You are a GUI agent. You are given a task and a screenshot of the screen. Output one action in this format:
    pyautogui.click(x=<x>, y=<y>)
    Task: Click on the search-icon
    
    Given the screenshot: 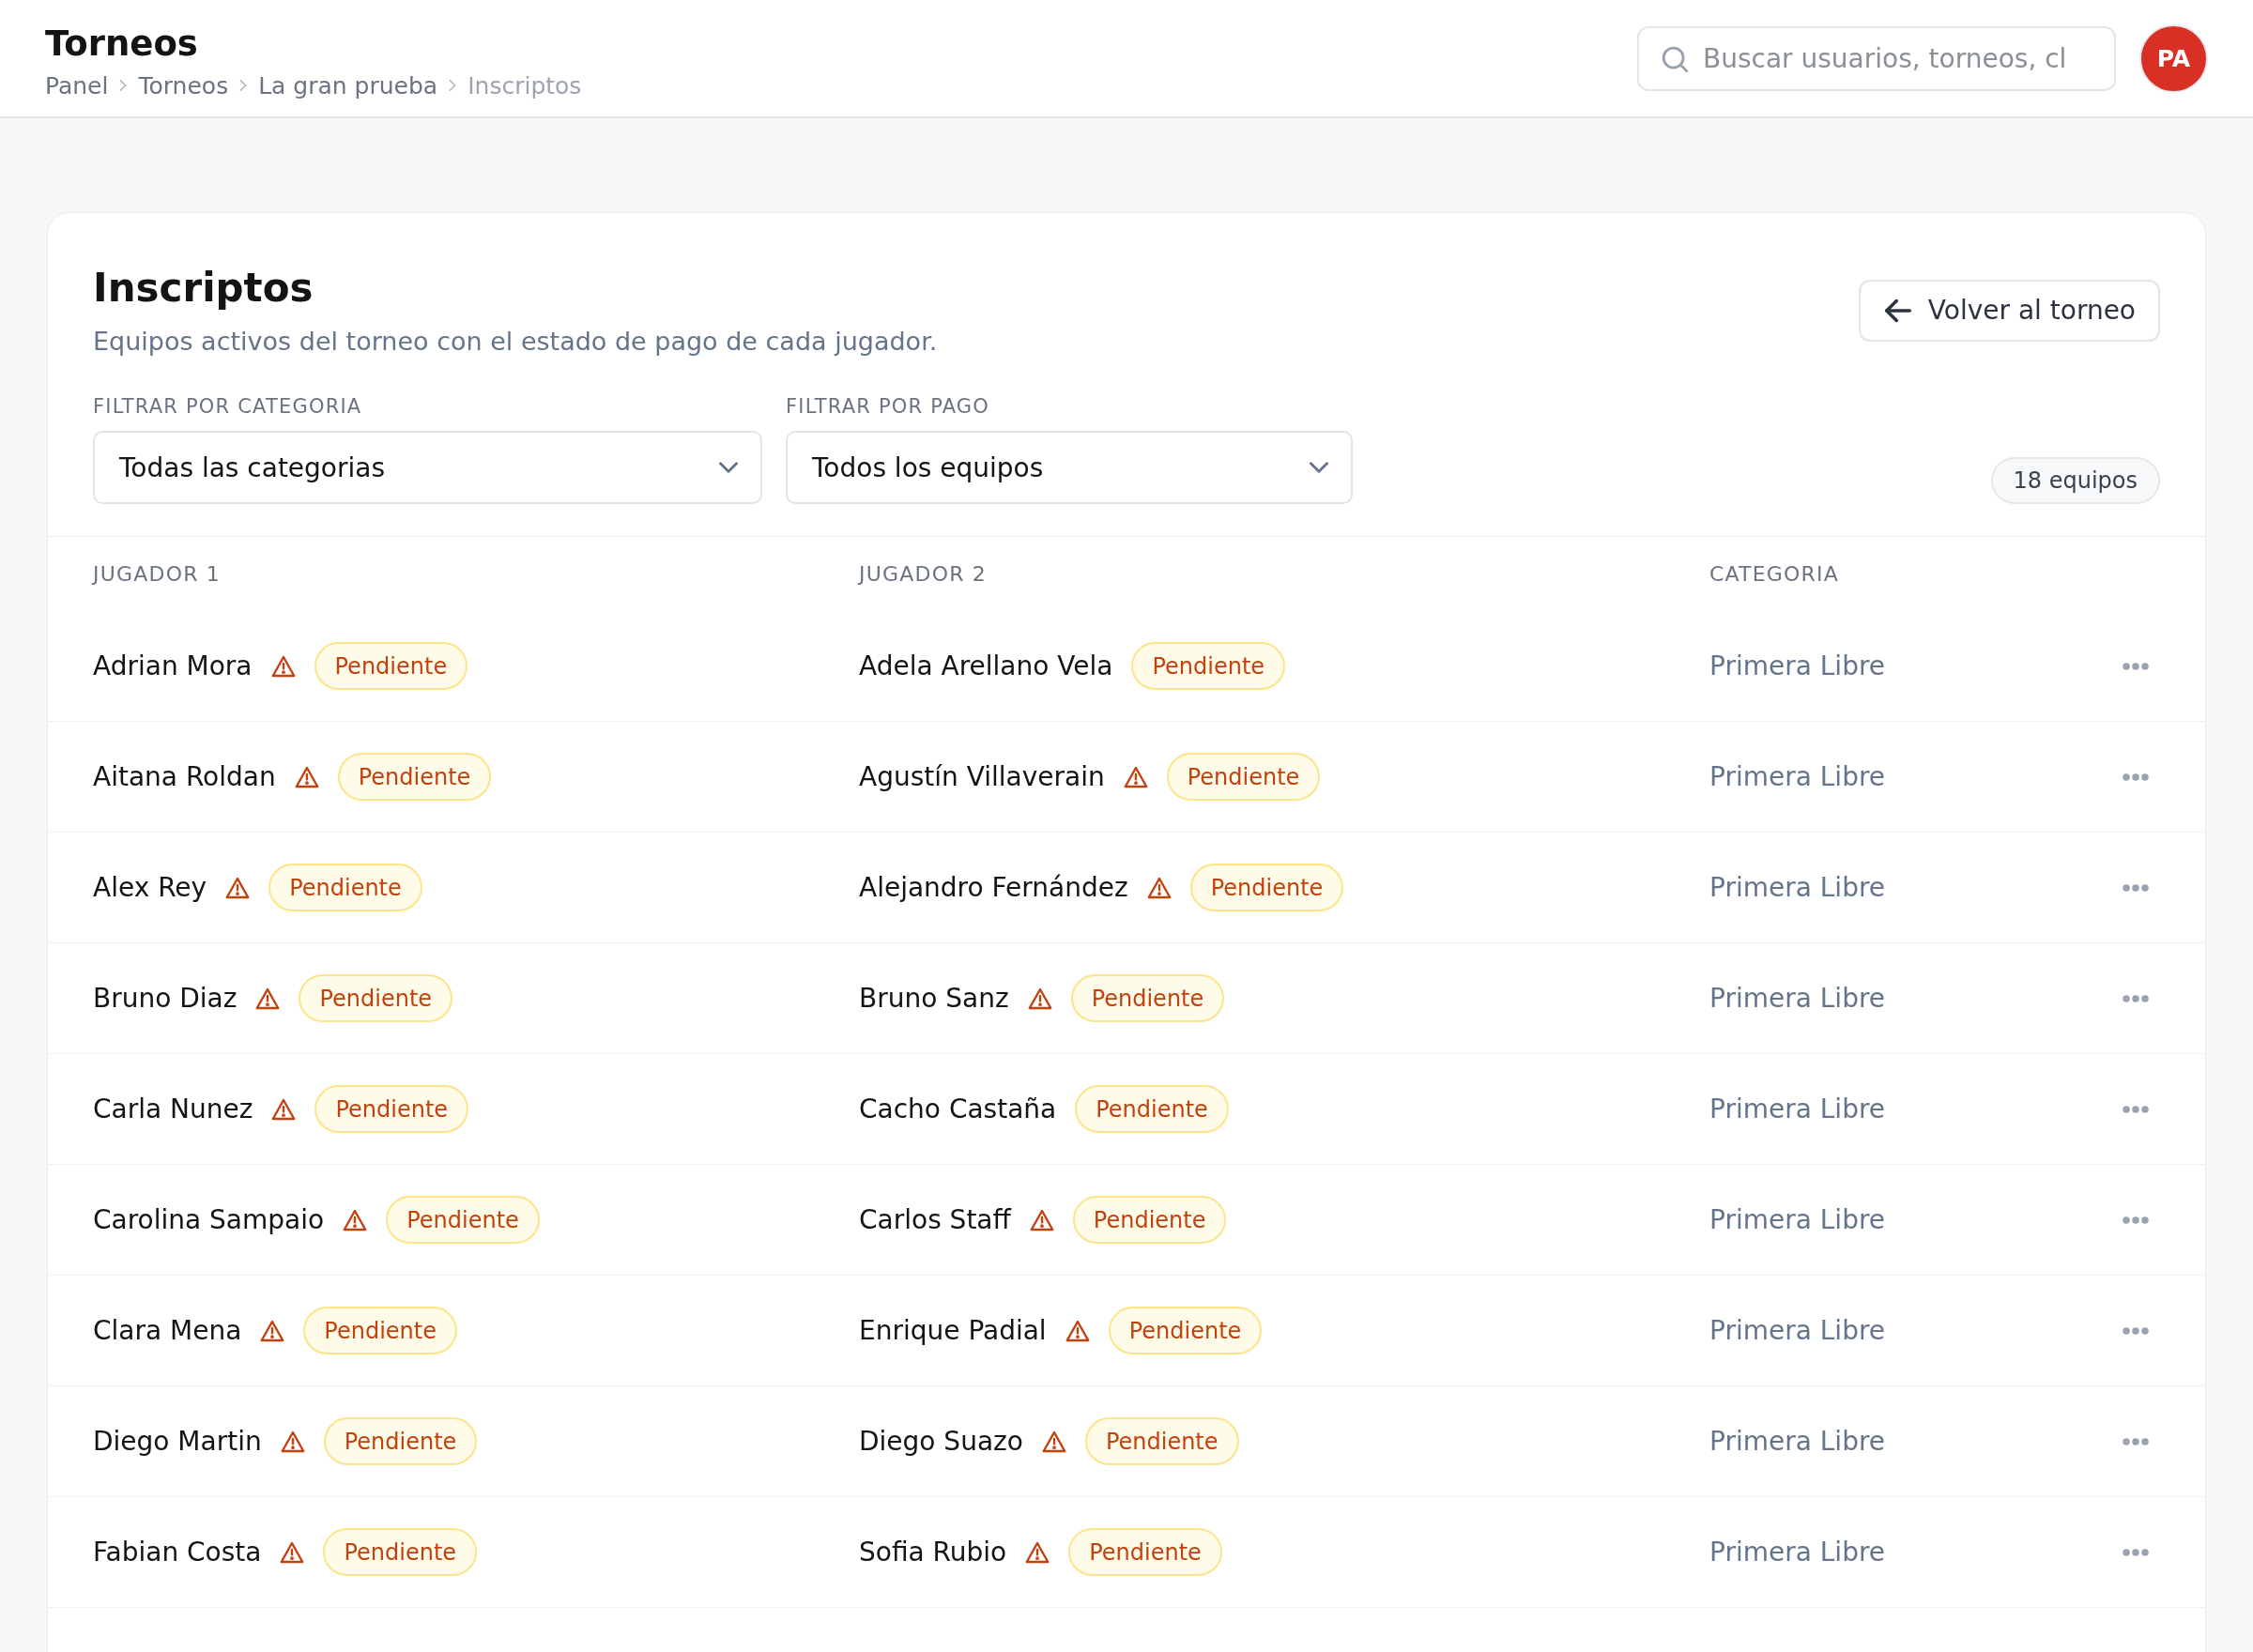 What is the action you would take?
    pyautogui.click(x=1675, y=58)
    